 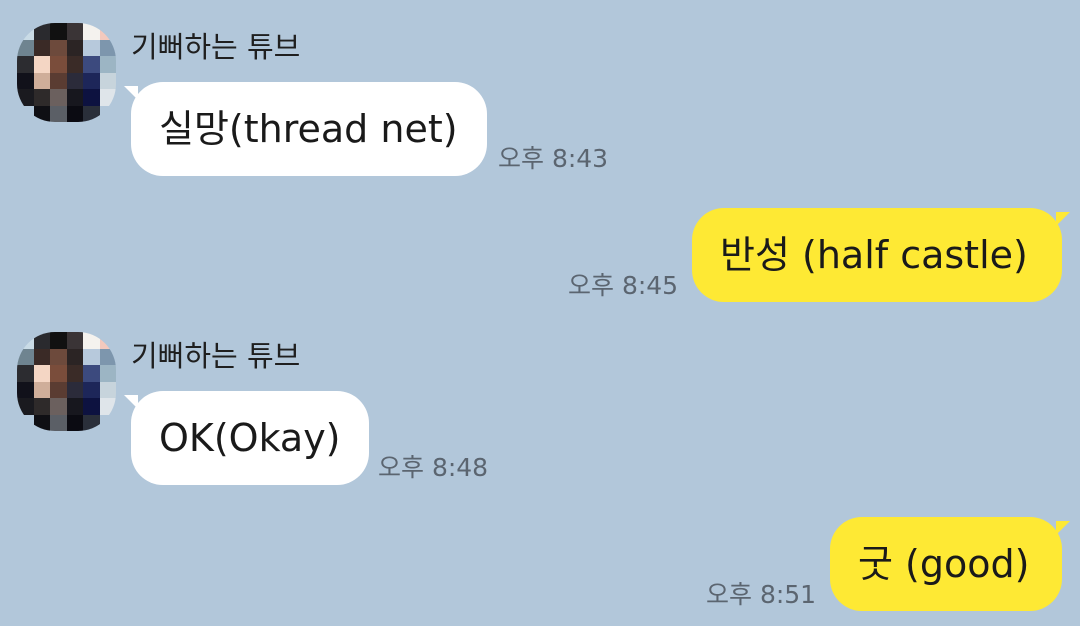 I want to click on message-text: OK(Okay), so click(x=250, y=438).